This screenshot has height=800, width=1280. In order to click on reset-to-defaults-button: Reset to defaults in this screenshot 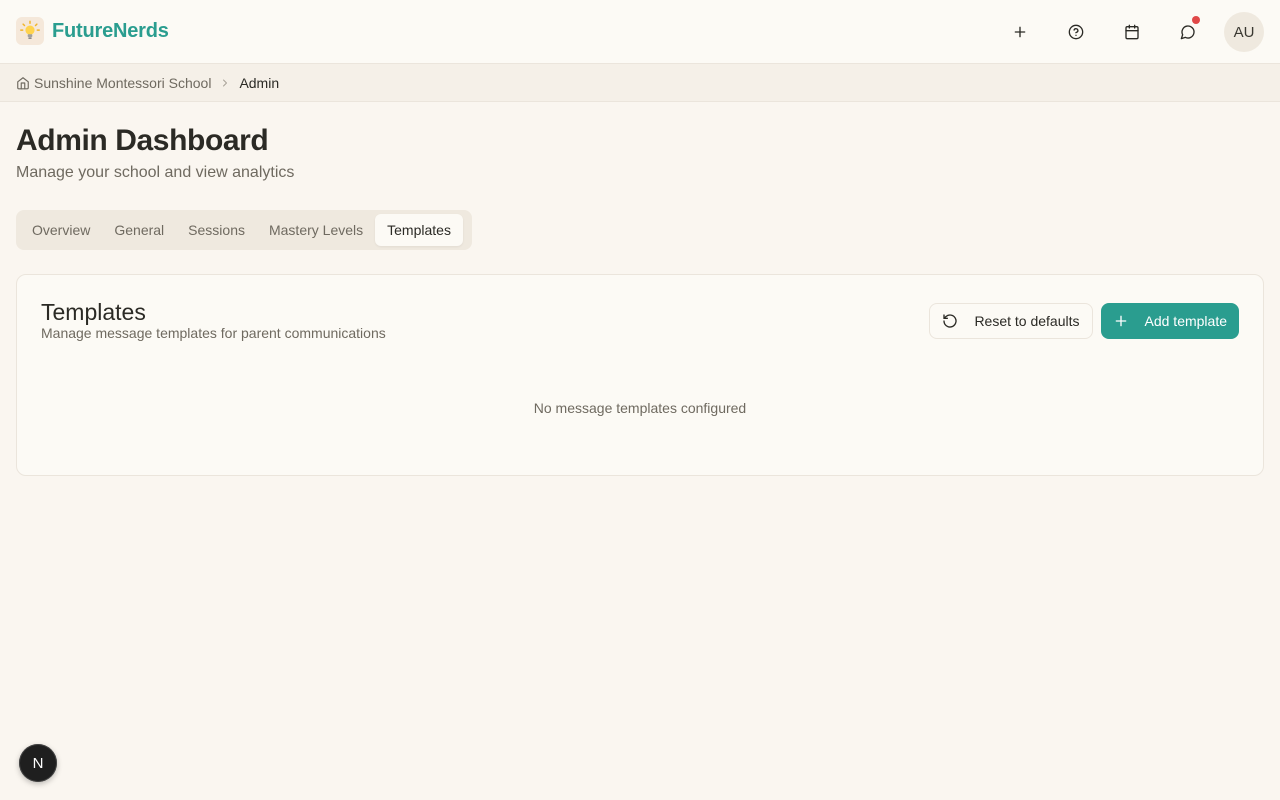, I will do `click(1011, 321)`.